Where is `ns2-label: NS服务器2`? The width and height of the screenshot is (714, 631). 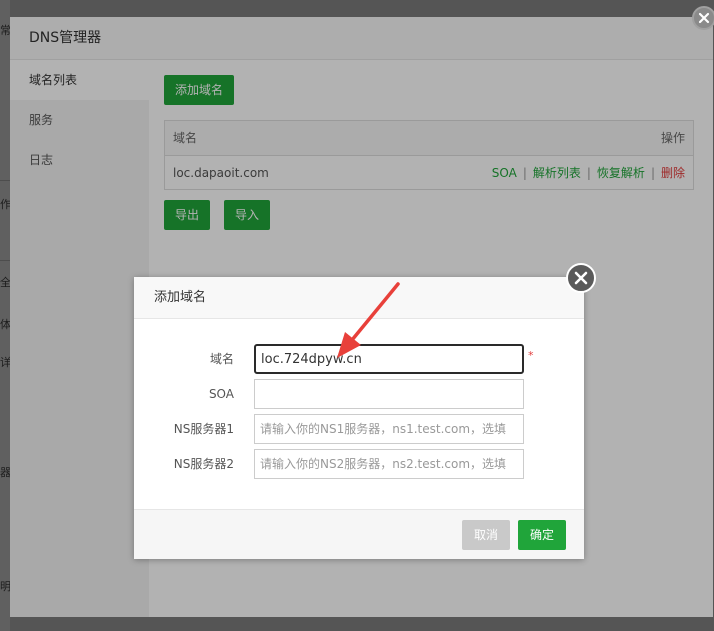
ns2-label: NS服务器2 is located at coordinates (203, 464).